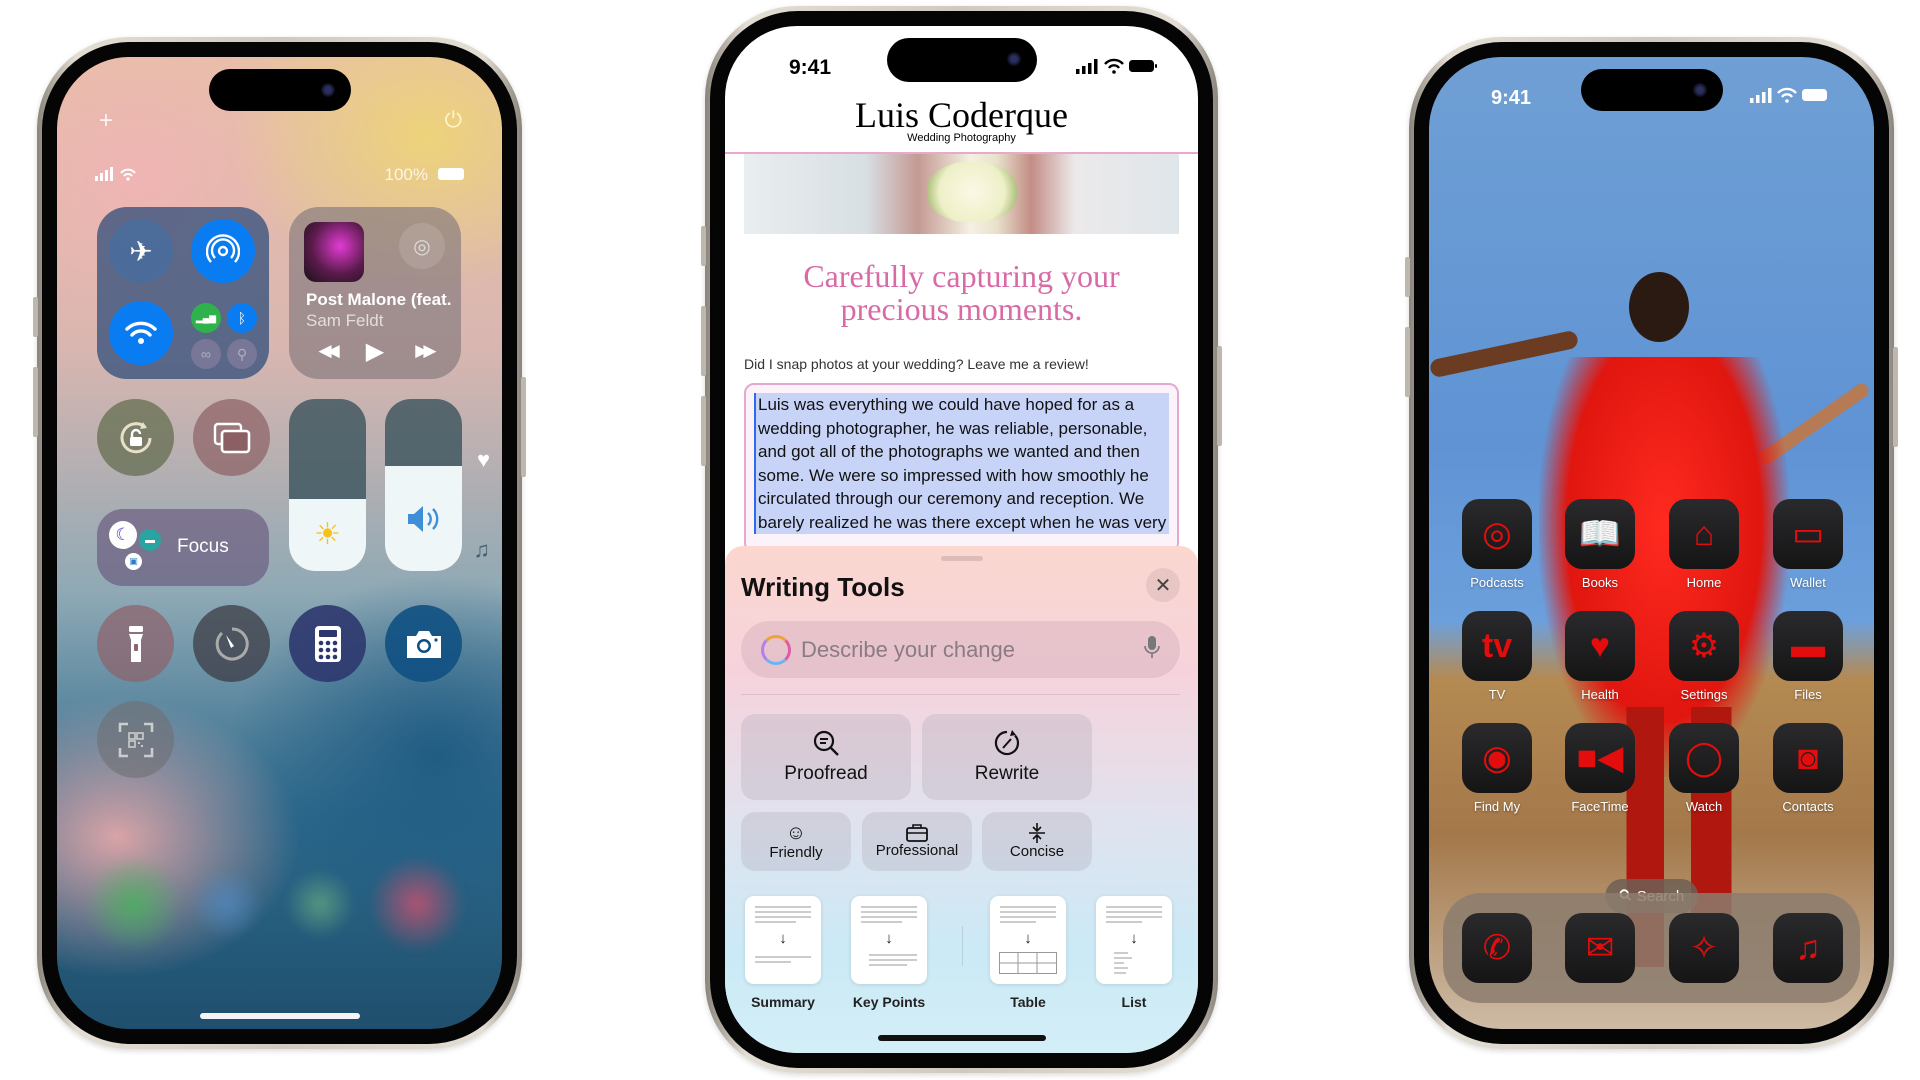  I want to click on concise-icon, so click(1037, 833).